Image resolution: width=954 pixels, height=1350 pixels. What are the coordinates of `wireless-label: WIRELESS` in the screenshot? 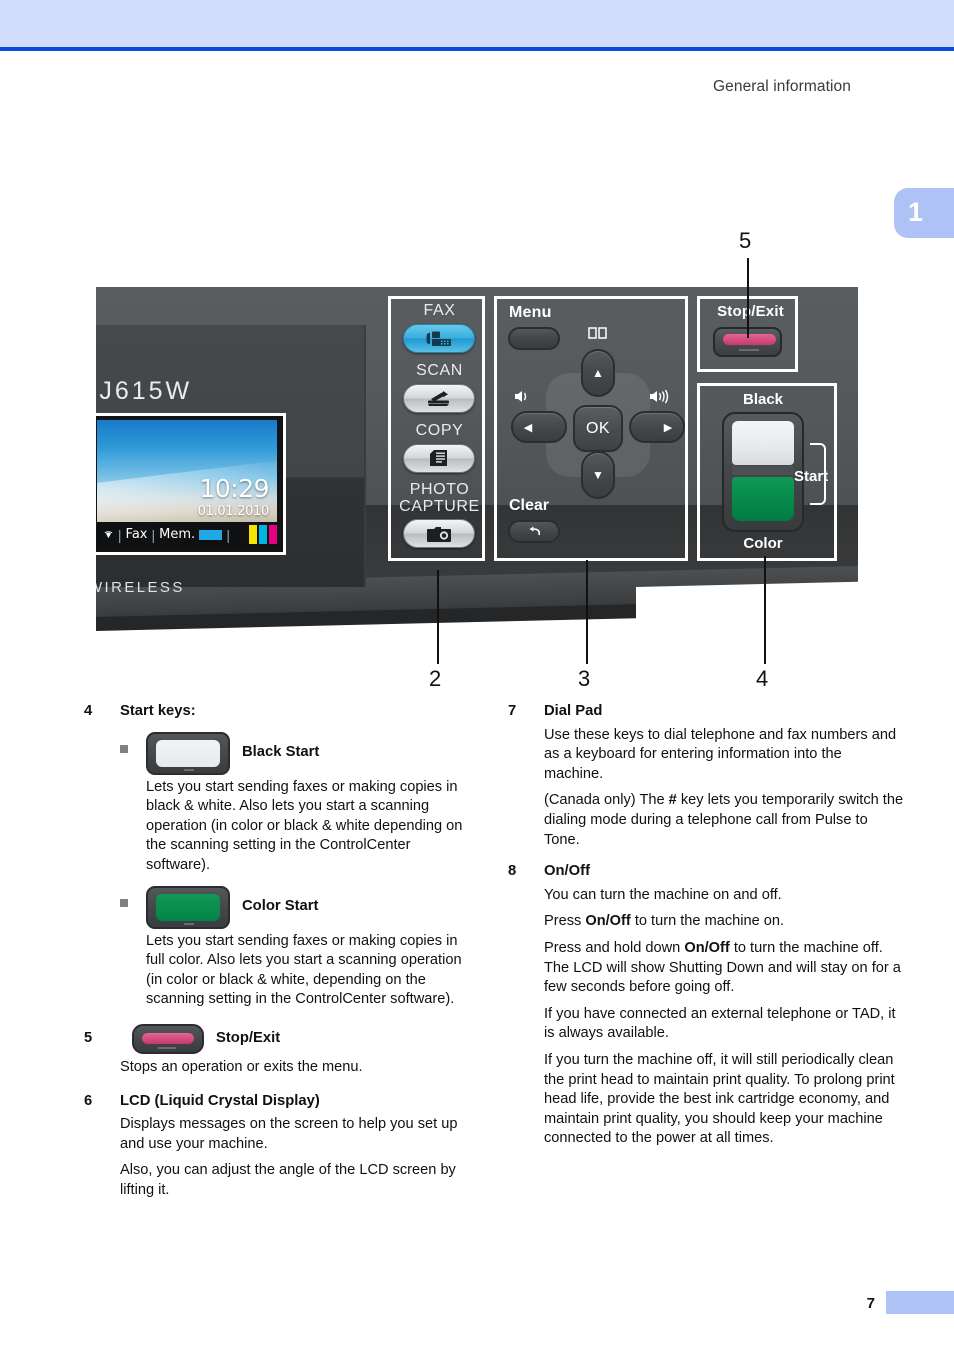 It's located at (140, 587).